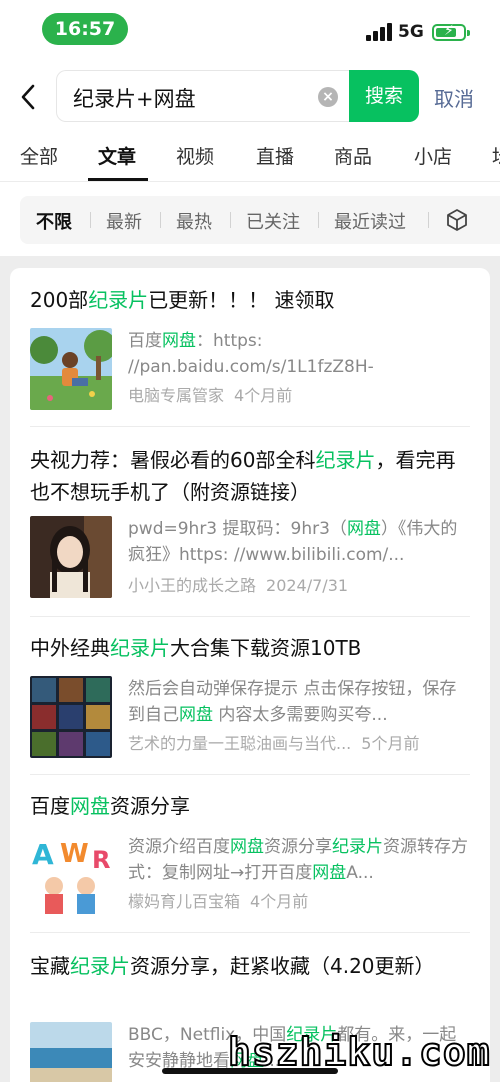 The image size is (500, 1082). Describe the element at coordinates (118, 179) in the screenshot. I see `active-tab-indicator` at that location.